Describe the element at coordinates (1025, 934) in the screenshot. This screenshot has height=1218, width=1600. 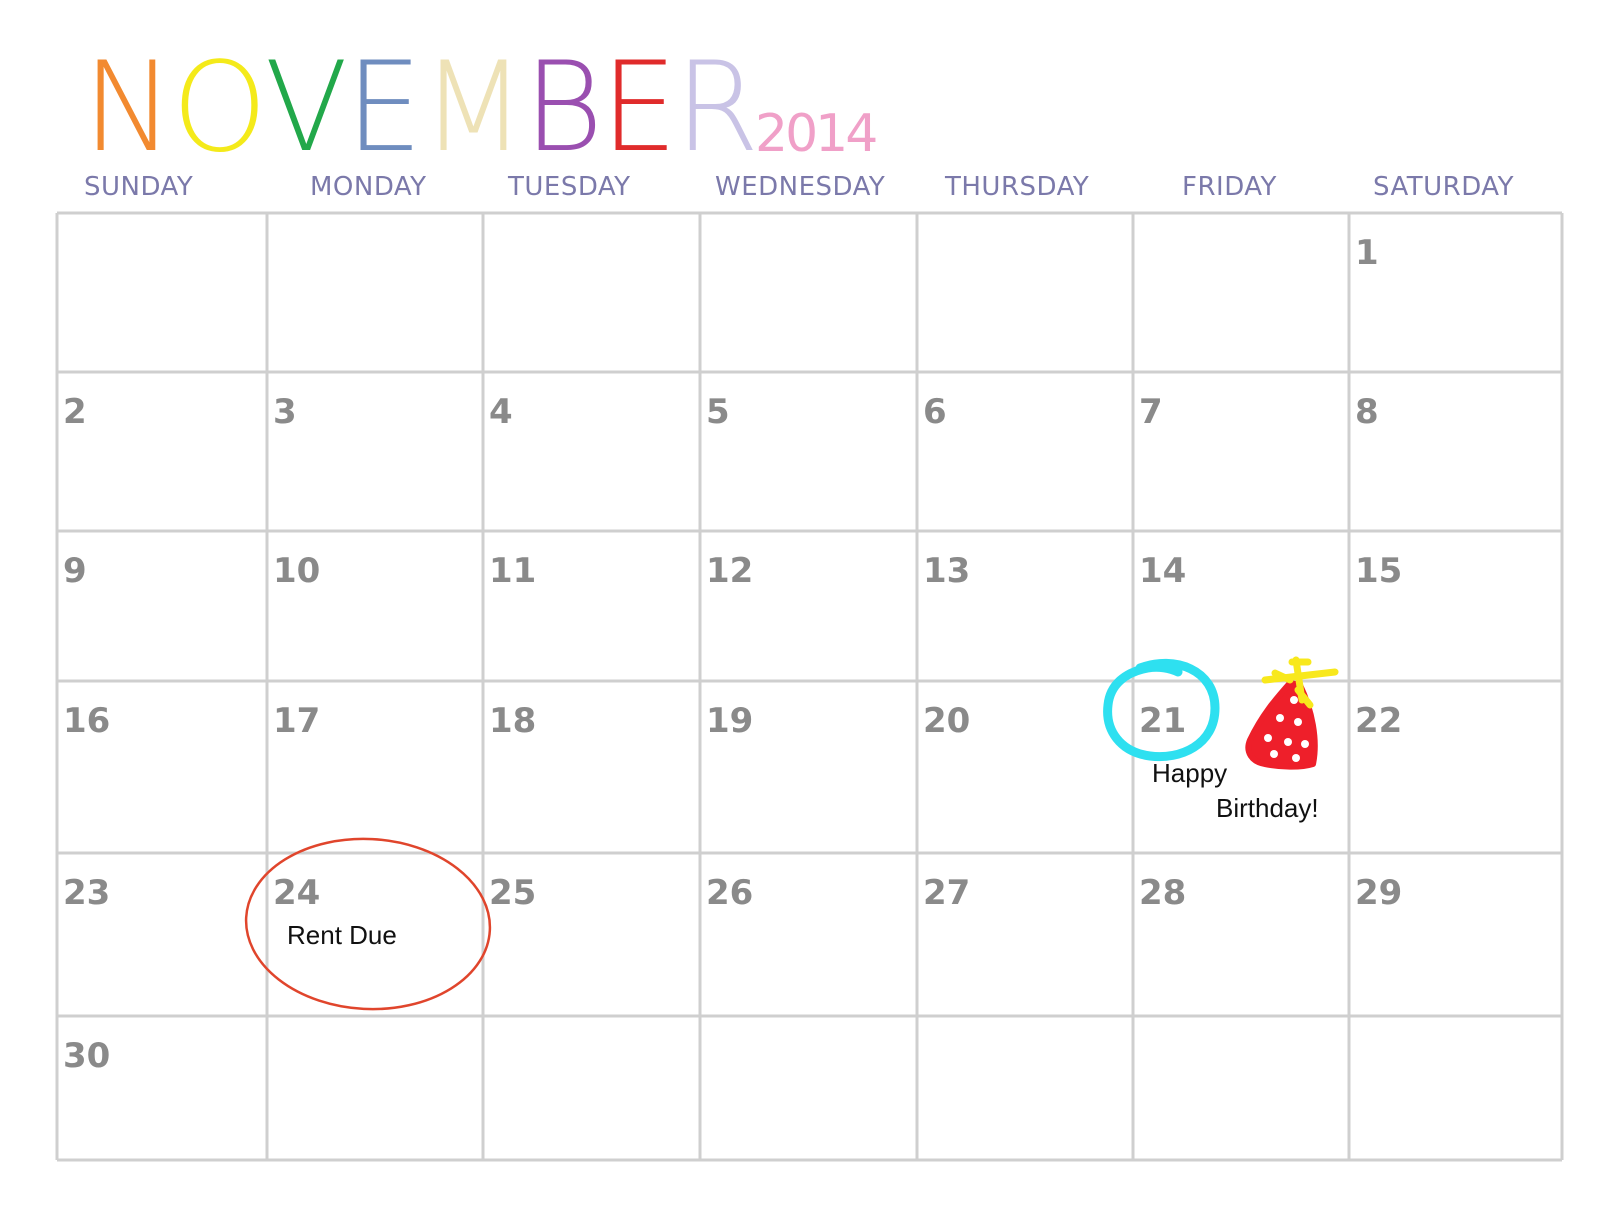
I see `day-cell: 27` at that location.